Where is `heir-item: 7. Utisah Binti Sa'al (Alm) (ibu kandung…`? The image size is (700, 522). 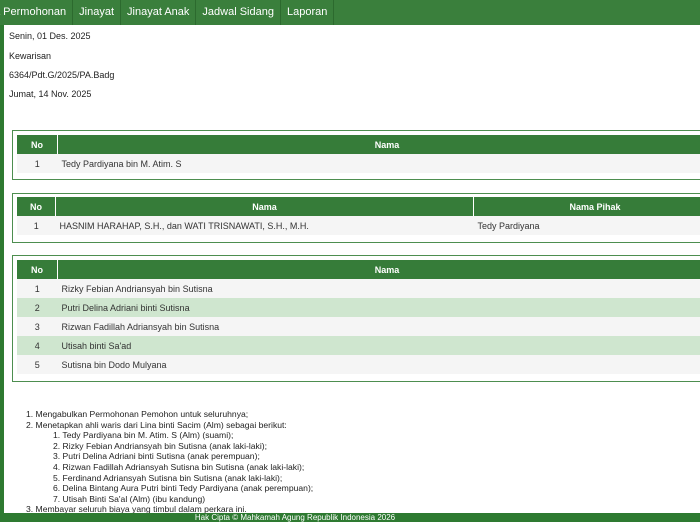 heir-item: 7. Utisah Binti Sa'al (Alm) (ibu kandung… is located at coordinates (129, 498).